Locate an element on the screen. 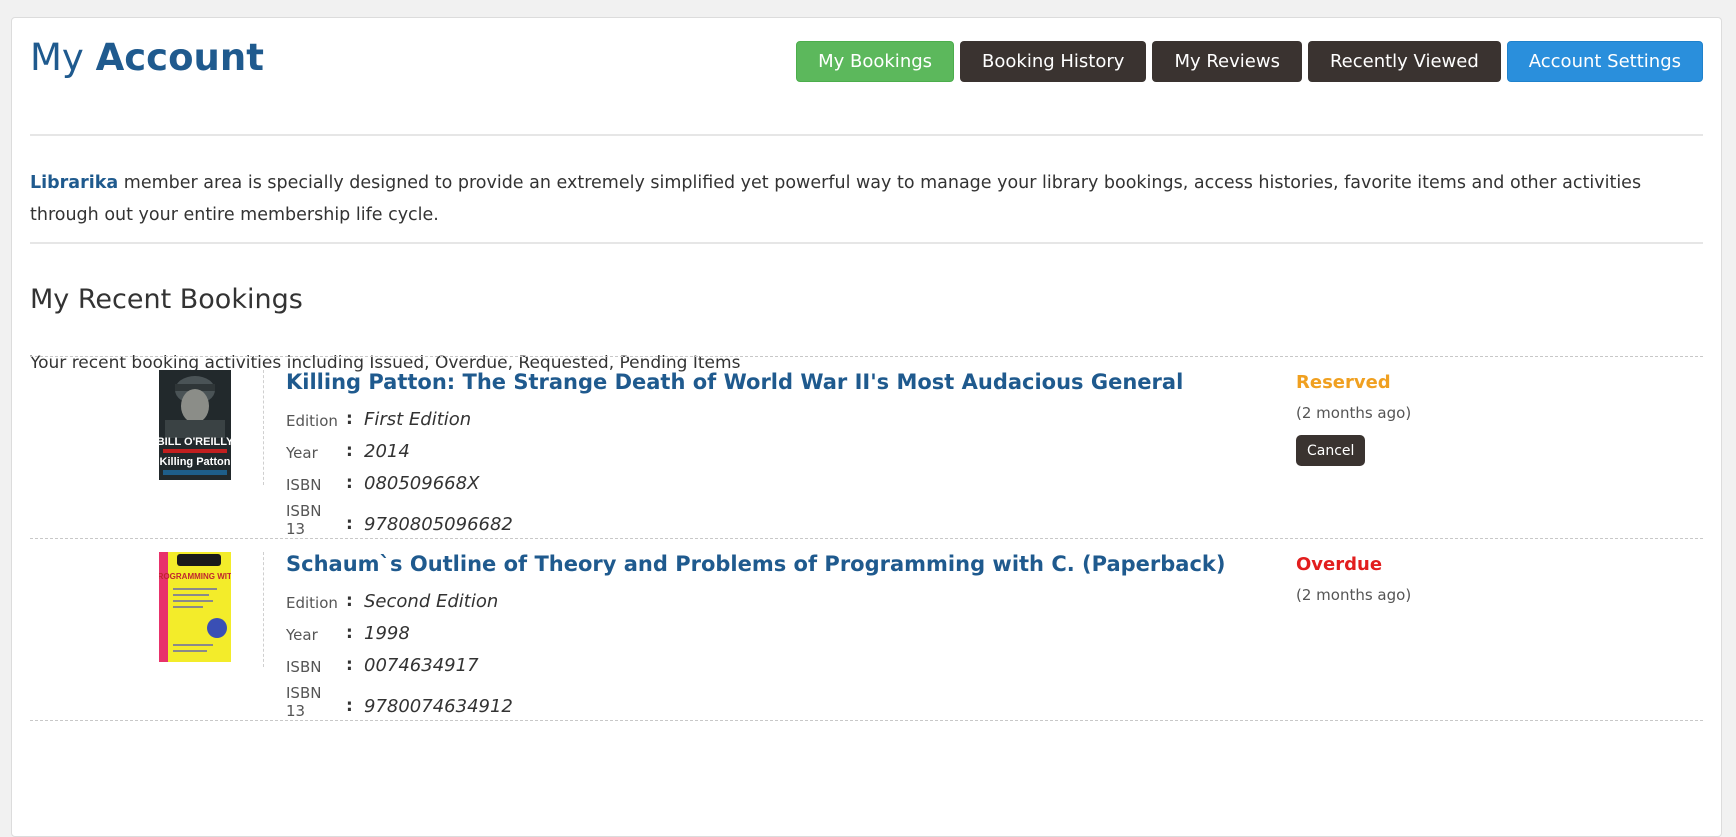  isbn13-row: ISBN 13 : 9780074634912 is located at coordinates (436, 704).